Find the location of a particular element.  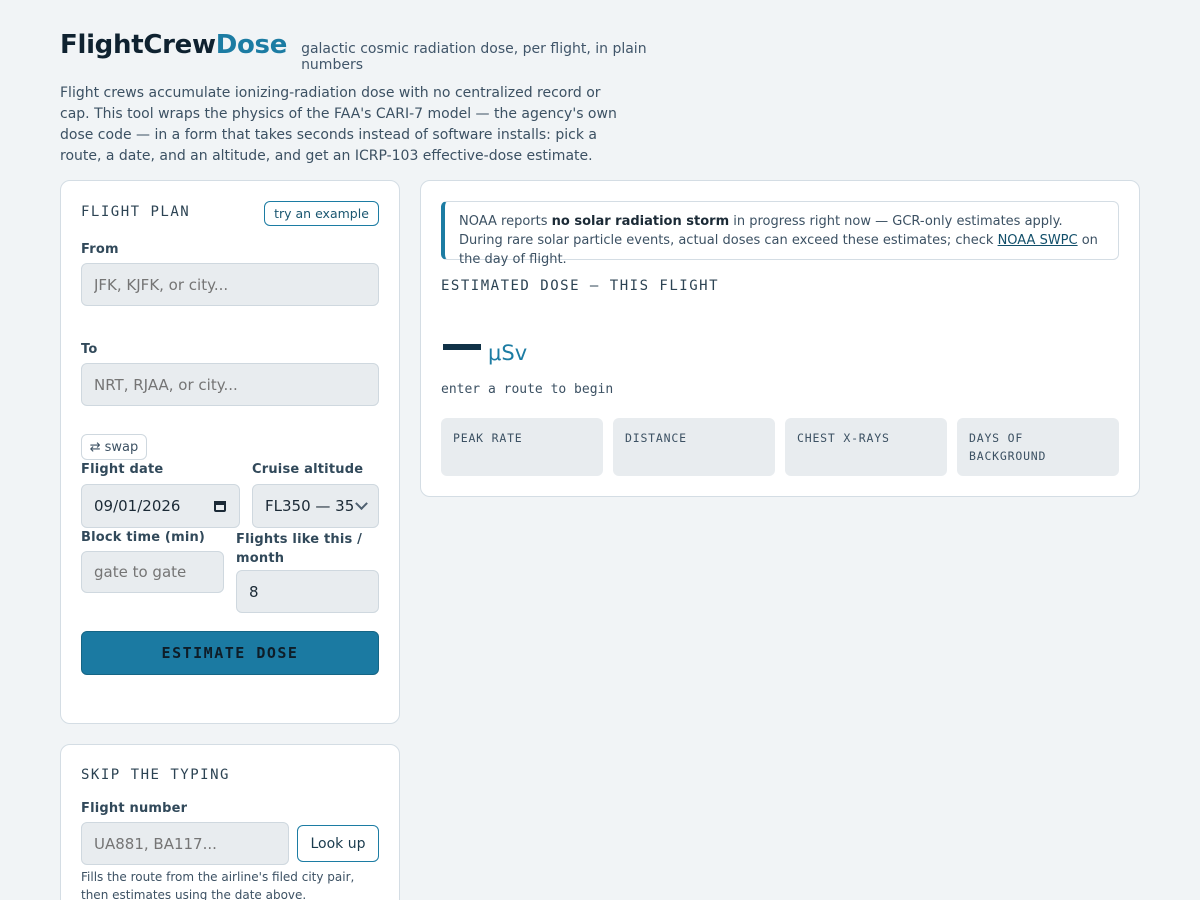

to-input is located at coordinates (230, 384).